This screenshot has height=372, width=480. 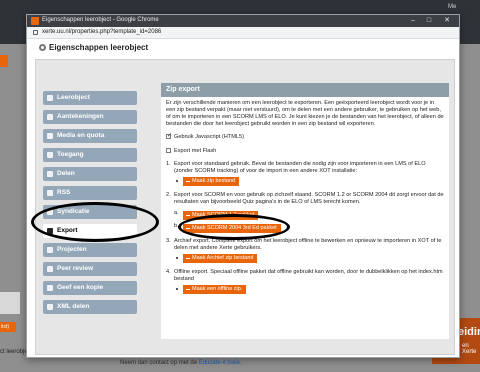 What do you see at coordinates (73, 306) in the screenshot?
I see `sidebar-item-label: XML delen` at bounding box center [73, 306].